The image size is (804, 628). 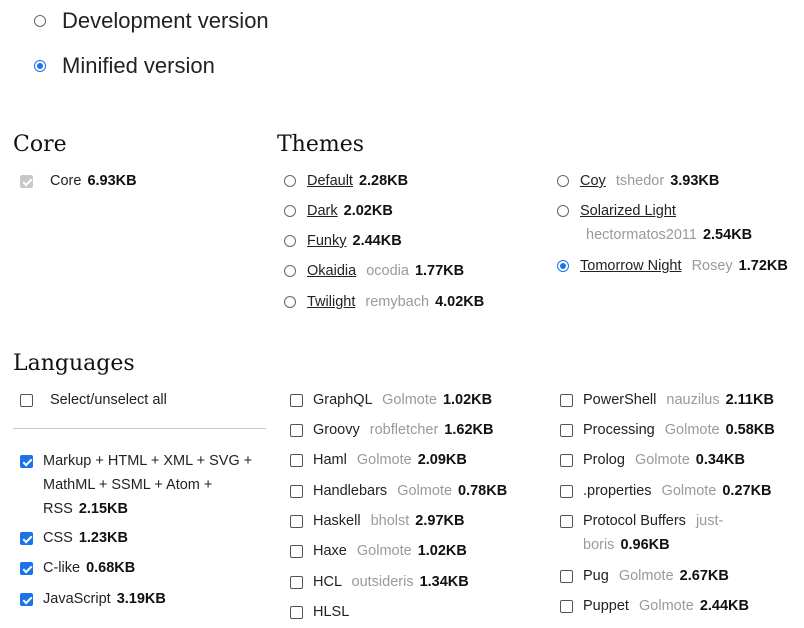 I want to click on language-option-protocol-buffers: Protocol Buffers just-boris 0.96KB, so click(x=650, y=533).